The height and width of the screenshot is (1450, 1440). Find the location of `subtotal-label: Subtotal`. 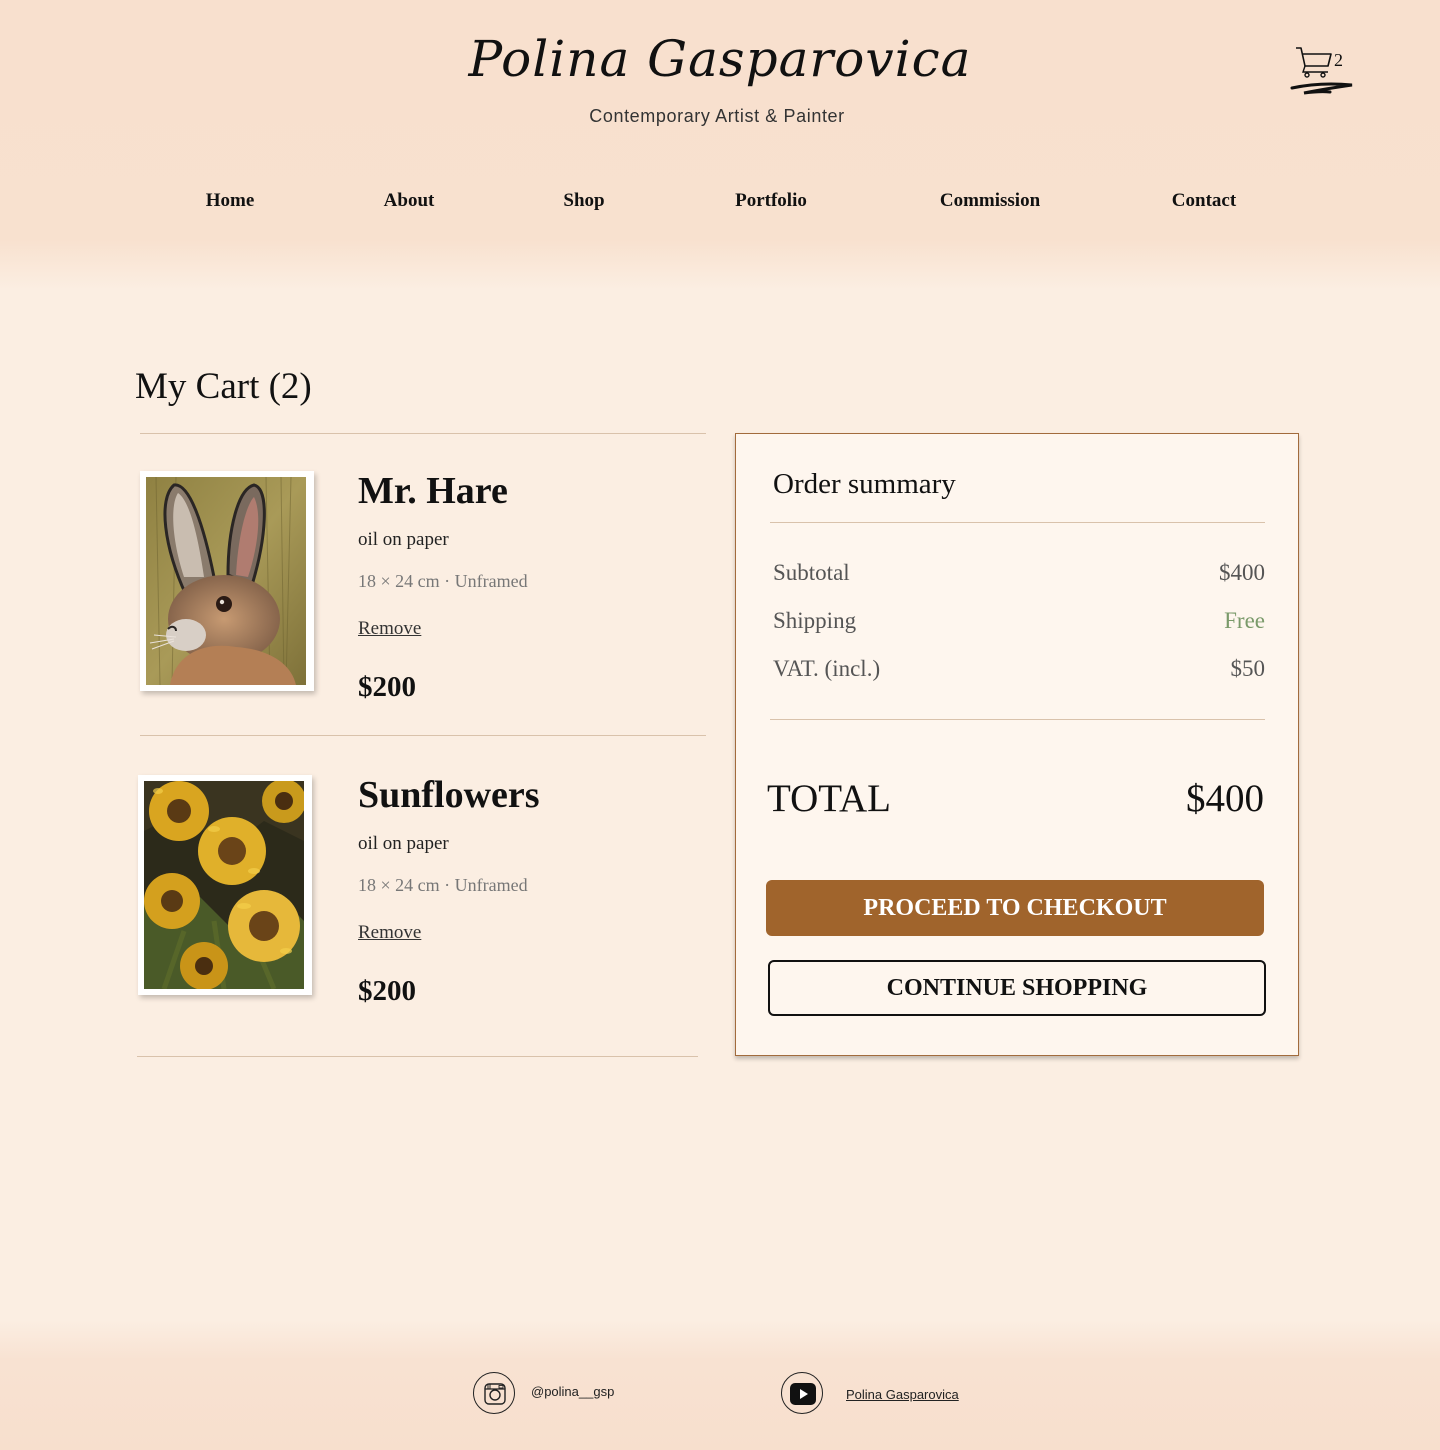

subtotal-label: Subtotal is located at coordinates (811, 572).